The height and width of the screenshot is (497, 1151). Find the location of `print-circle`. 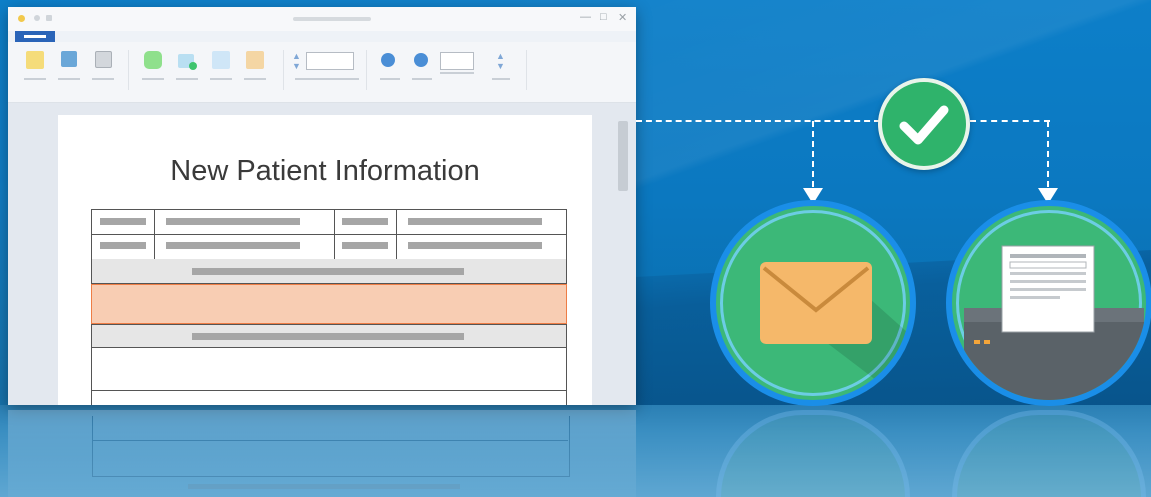

print-circle is located at coordinates (1048, 303).